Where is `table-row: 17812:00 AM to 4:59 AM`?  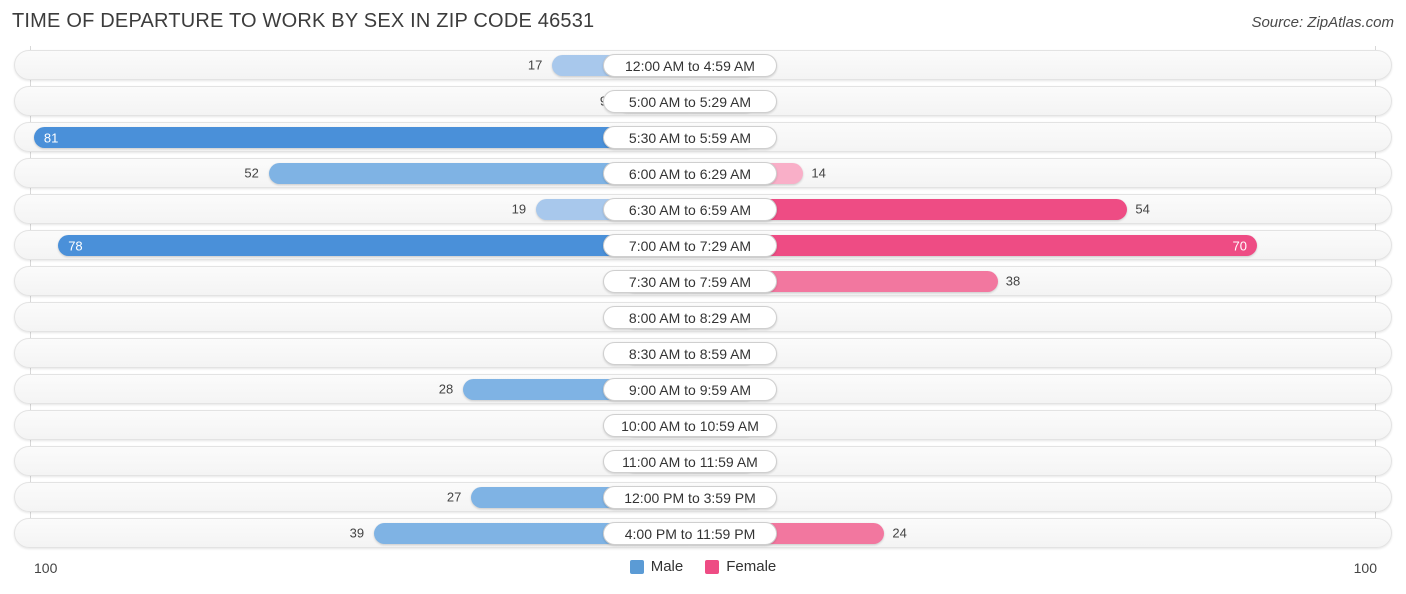
table-row: 17812:00 AM to 4:59 AM is located at coordinates (703, 65).